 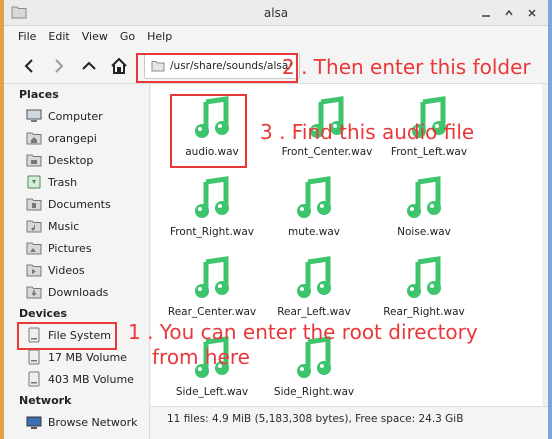 I want to click on sidebar-item-label: Downloads, so click(x=78, y=292).